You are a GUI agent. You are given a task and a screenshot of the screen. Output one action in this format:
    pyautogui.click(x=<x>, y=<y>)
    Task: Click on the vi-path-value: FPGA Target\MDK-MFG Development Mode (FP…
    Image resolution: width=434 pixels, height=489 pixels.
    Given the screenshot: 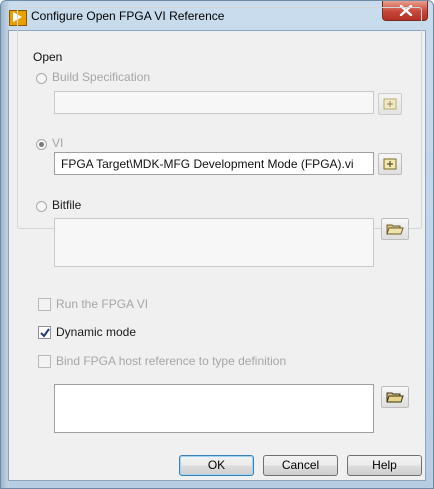 What is the action you would take?
    pyautogui.click(x=207, y=164)
    